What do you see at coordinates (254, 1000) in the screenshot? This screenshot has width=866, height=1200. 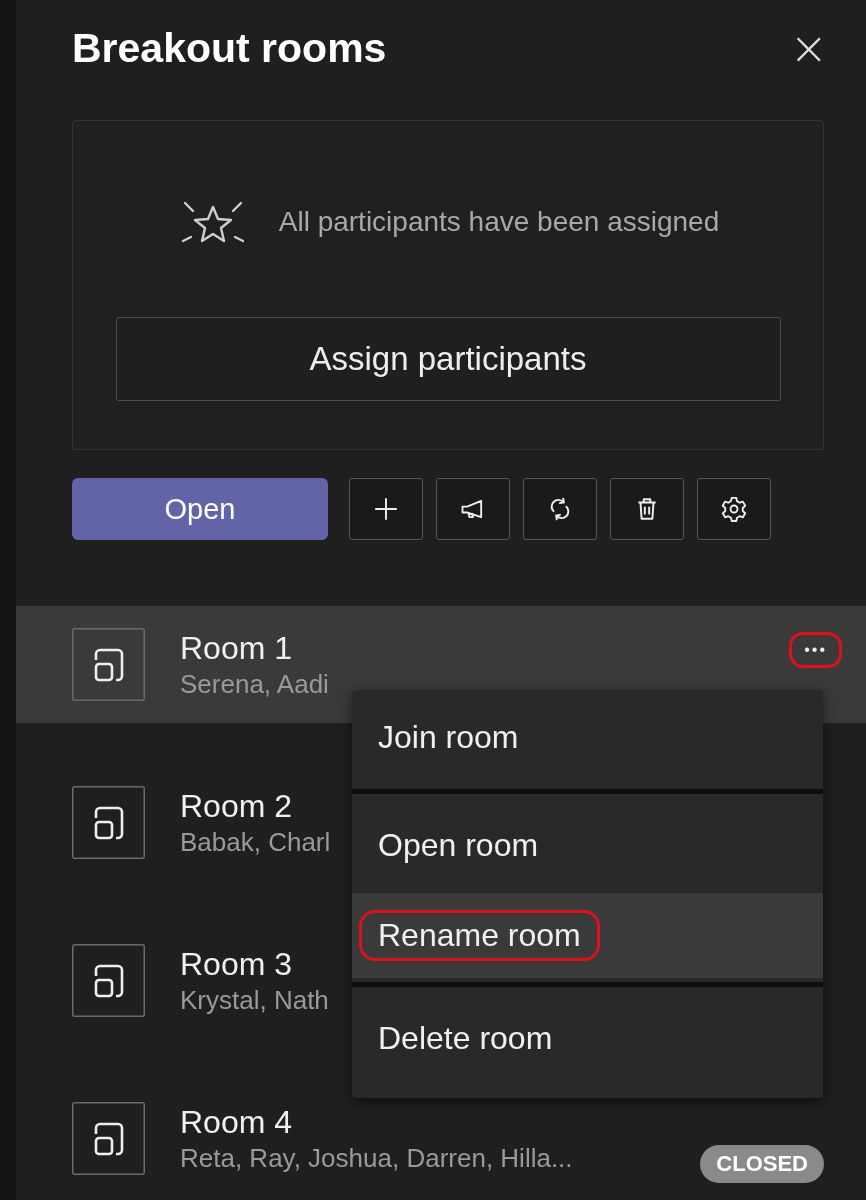 I see `room-participants: Krystal, Nath` at bounding box center [254, 1000].